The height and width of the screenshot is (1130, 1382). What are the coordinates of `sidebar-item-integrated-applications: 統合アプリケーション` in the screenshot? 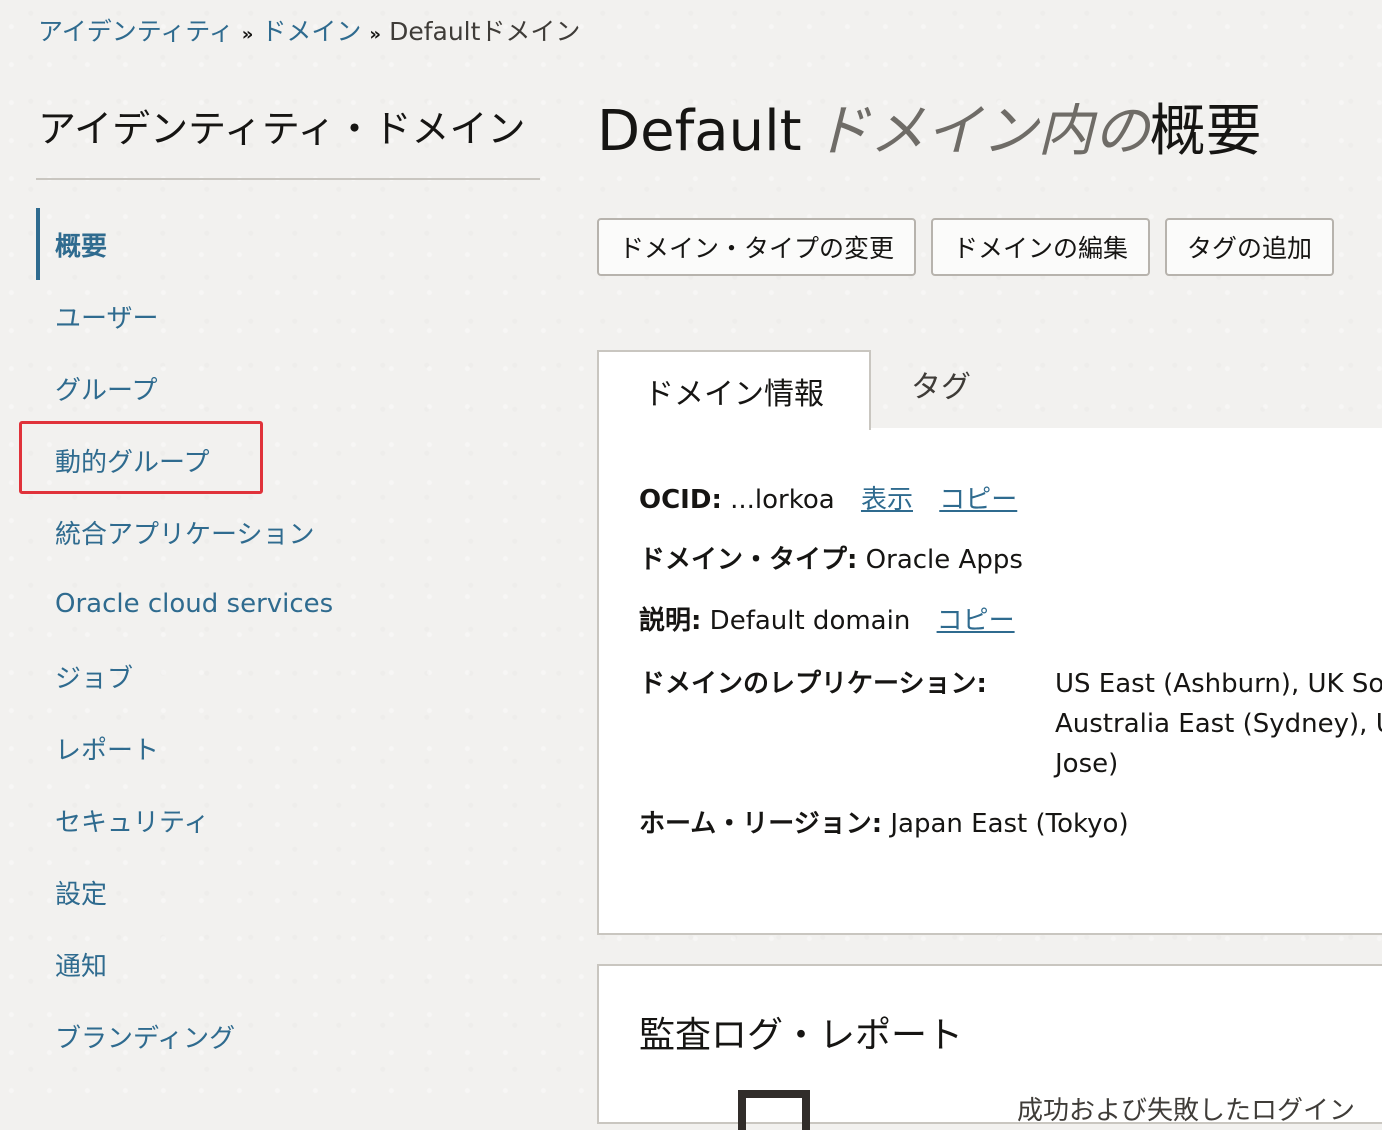 It's located at (286, 532).